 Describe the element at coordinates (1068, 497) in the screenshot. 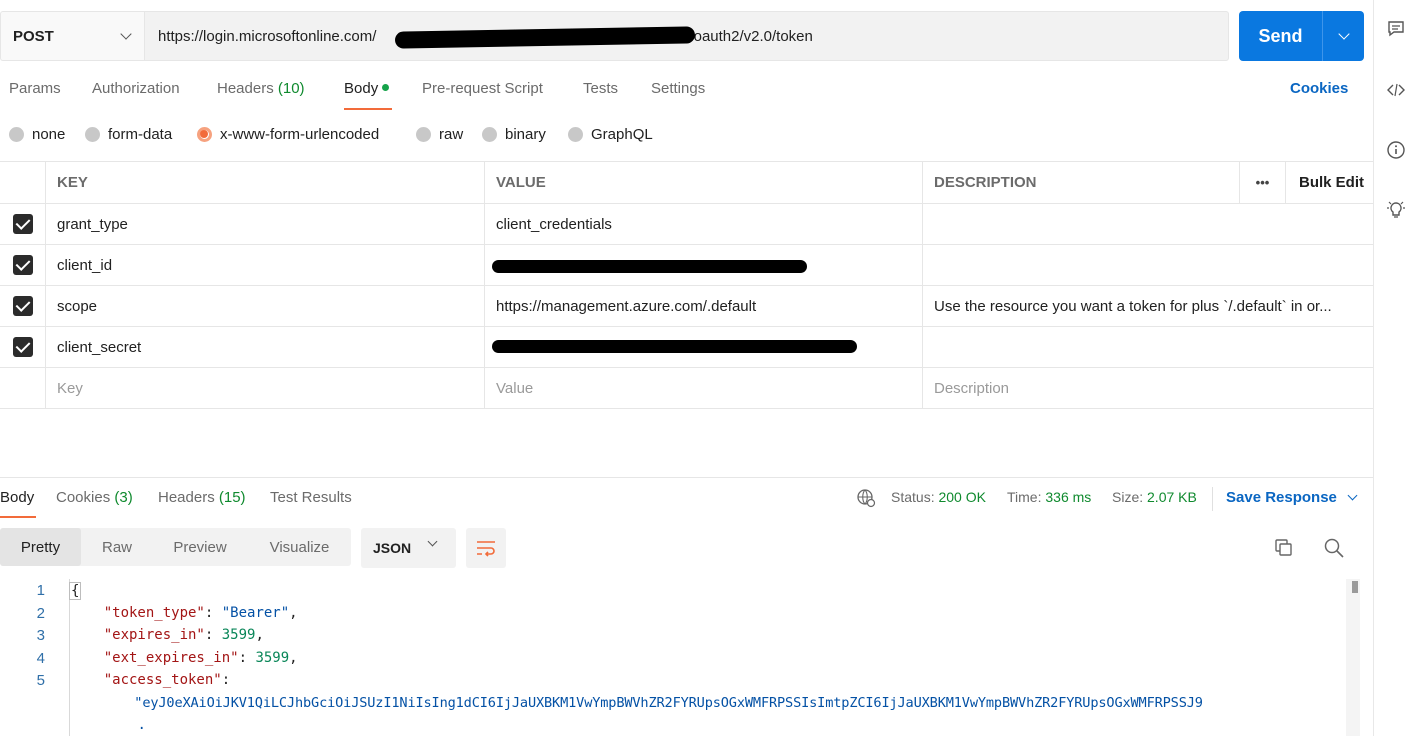

I see `time-value: 336 ms` at that location.